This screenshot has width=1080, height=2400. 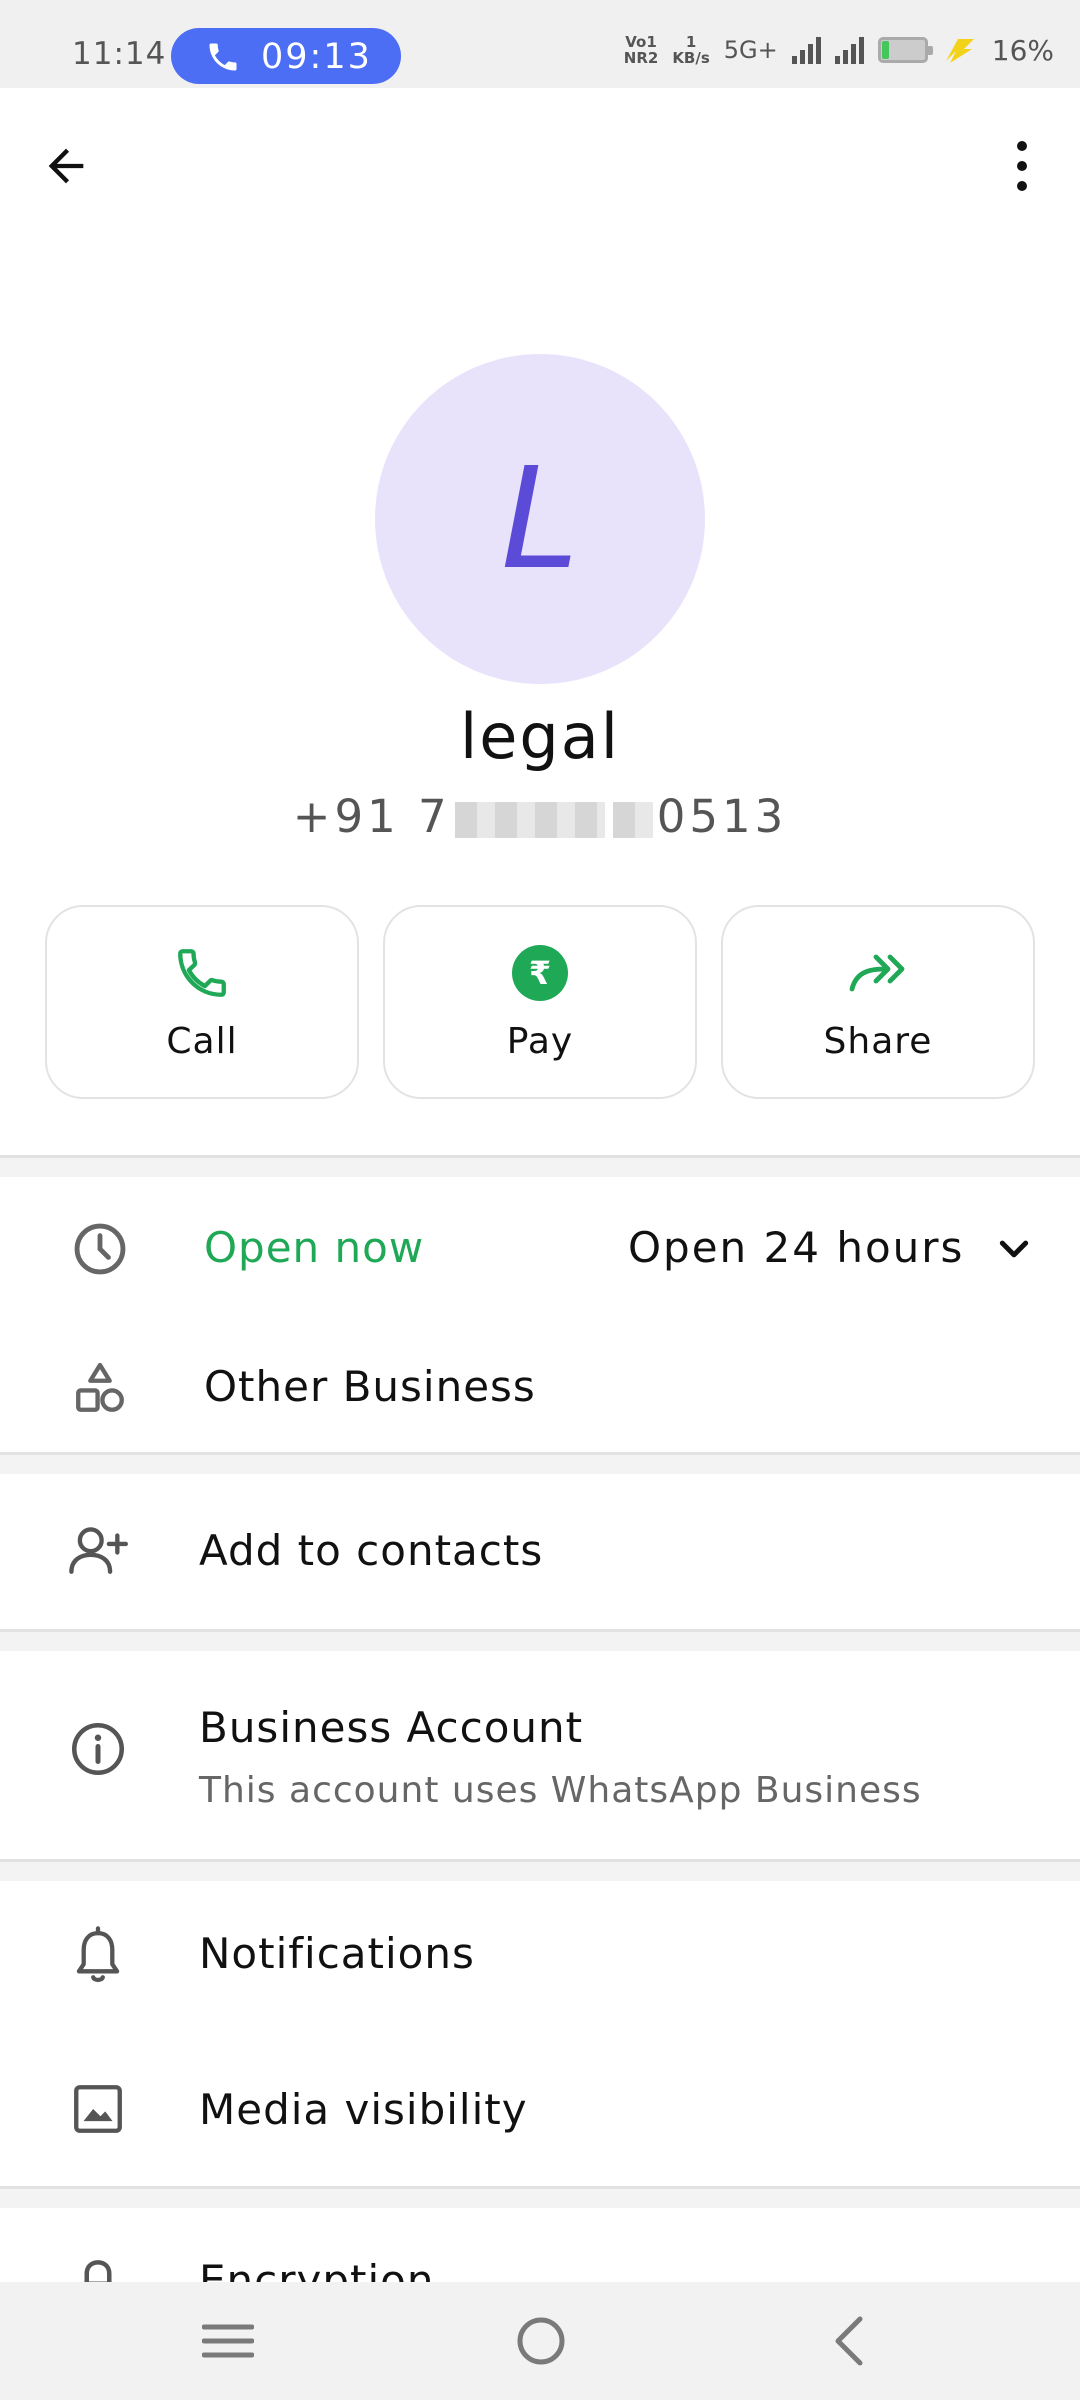 What do you see at coordinates (540, 1387) in the screenshot?
I see `category-row: Other Business` at bounding box center [540, 1387].